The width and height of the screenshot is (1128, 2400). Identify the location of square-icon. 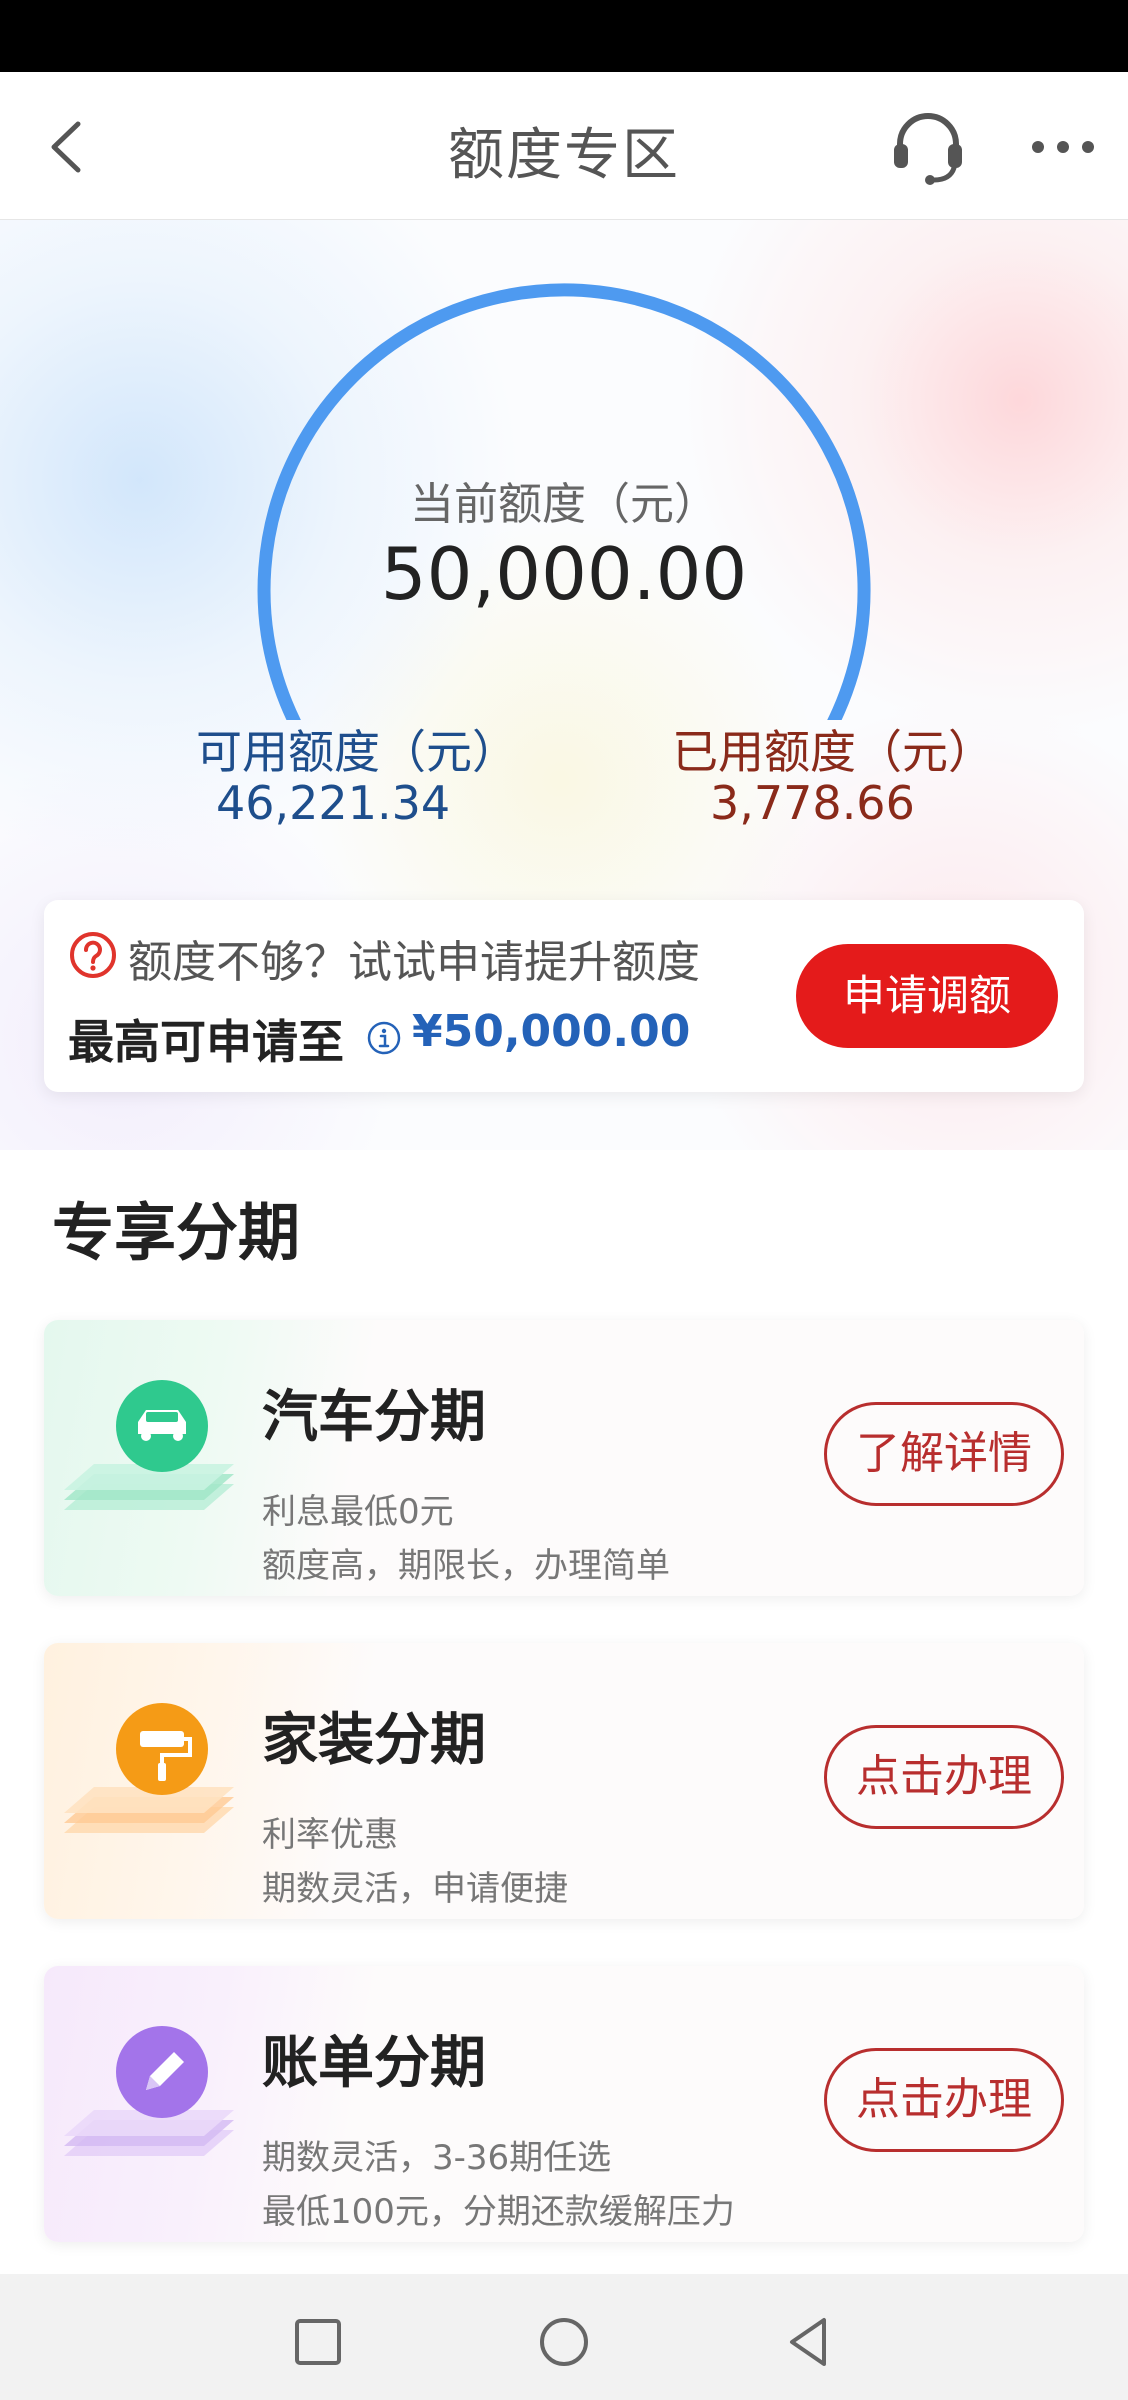
(318, 2342).